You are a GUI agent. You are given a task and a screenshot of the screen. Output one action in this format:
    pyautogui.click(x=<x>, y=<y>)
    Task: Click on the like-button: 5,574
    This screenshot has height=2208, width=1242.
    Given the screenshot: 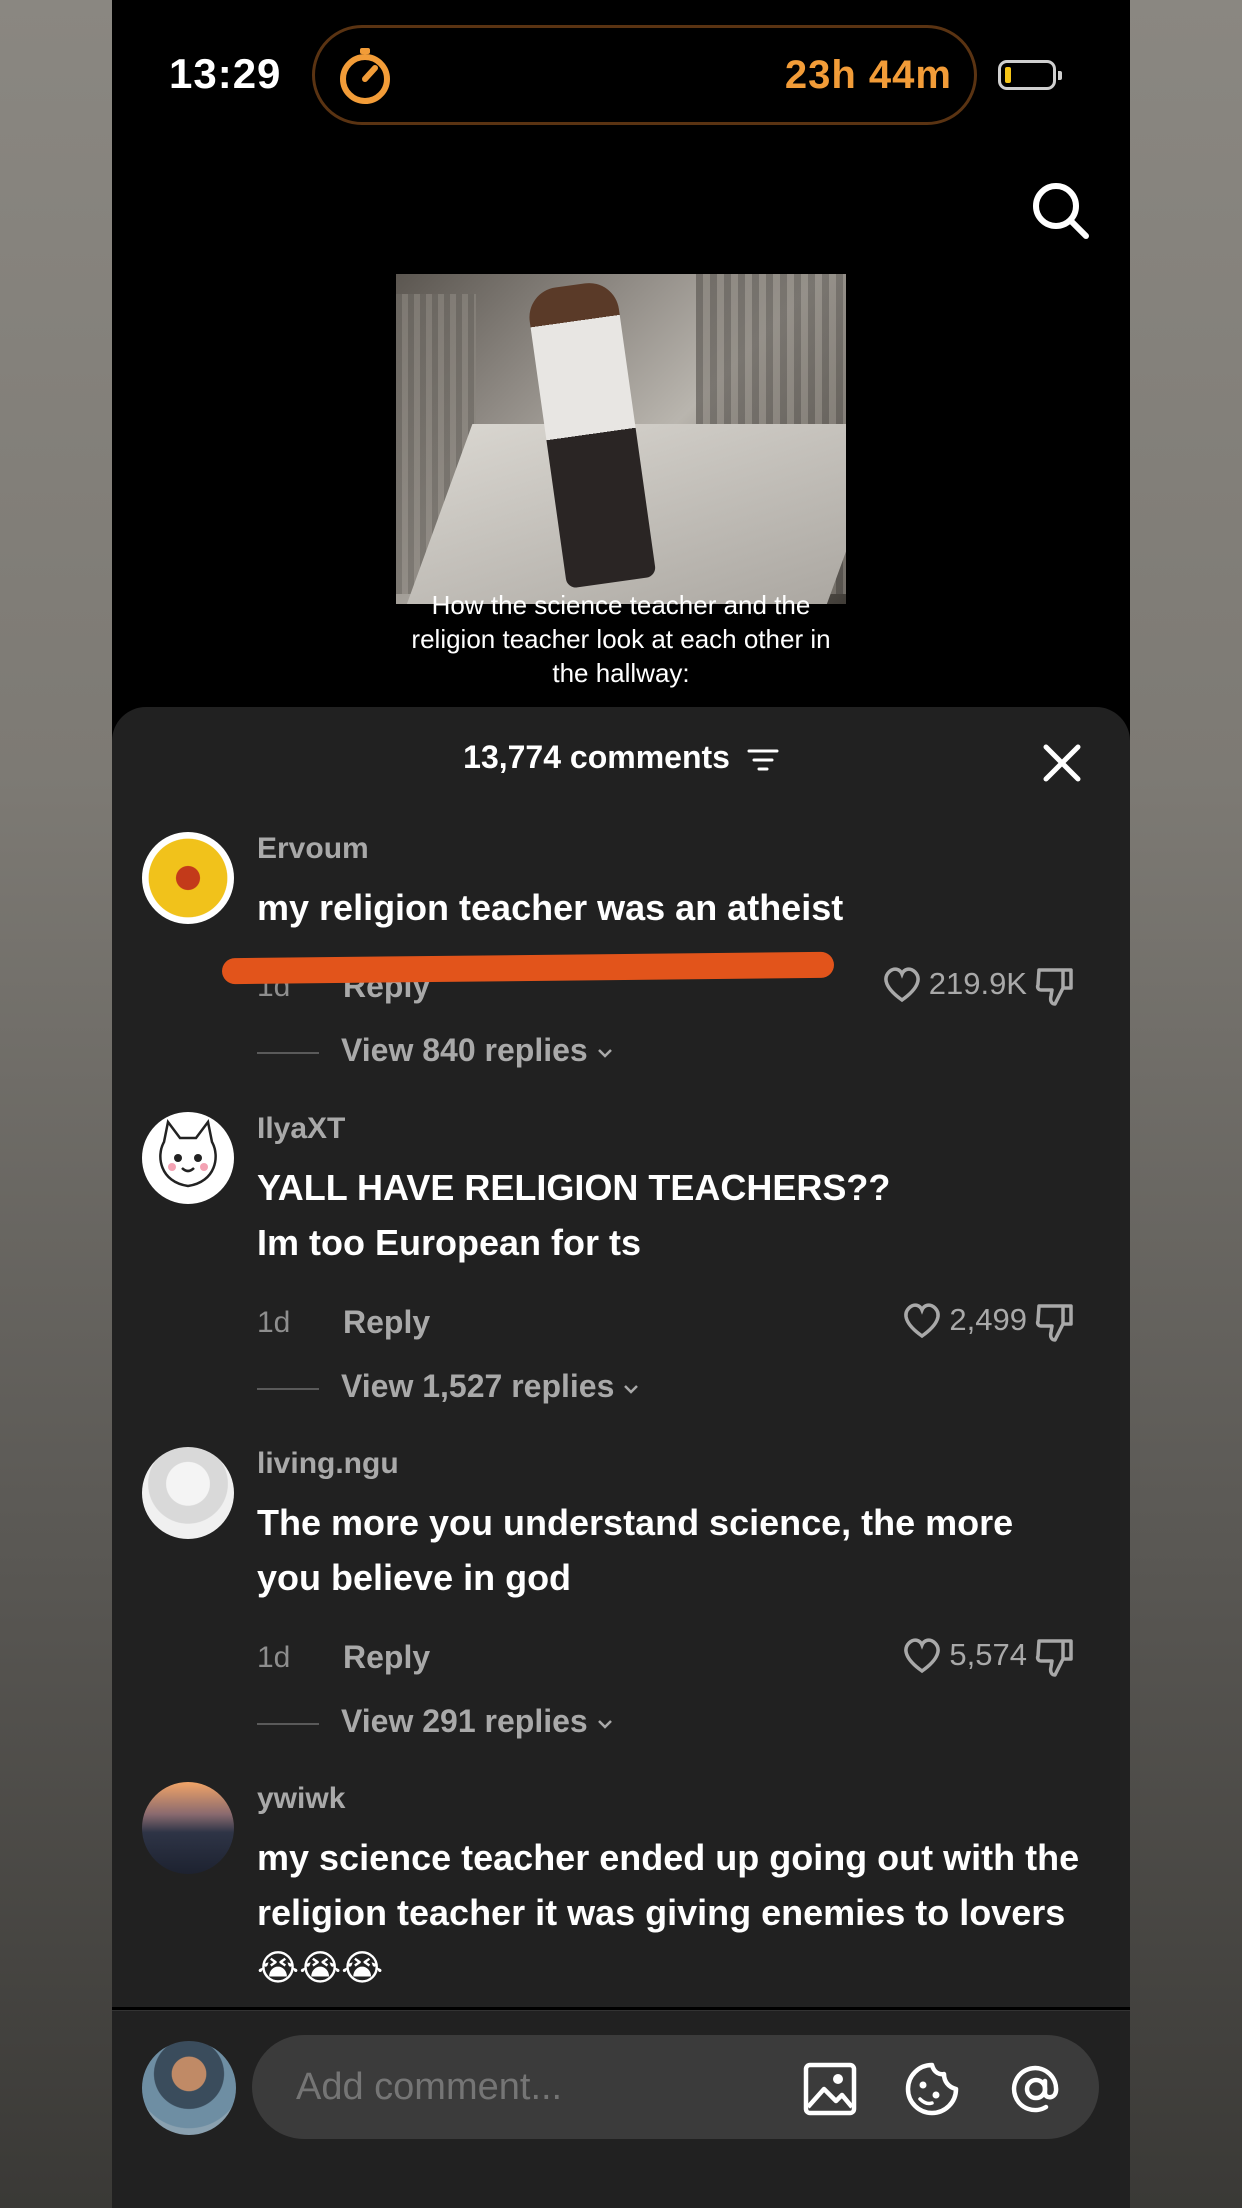 What is the action you would take?
    pyautogui.click(x=964, y=1655)
    